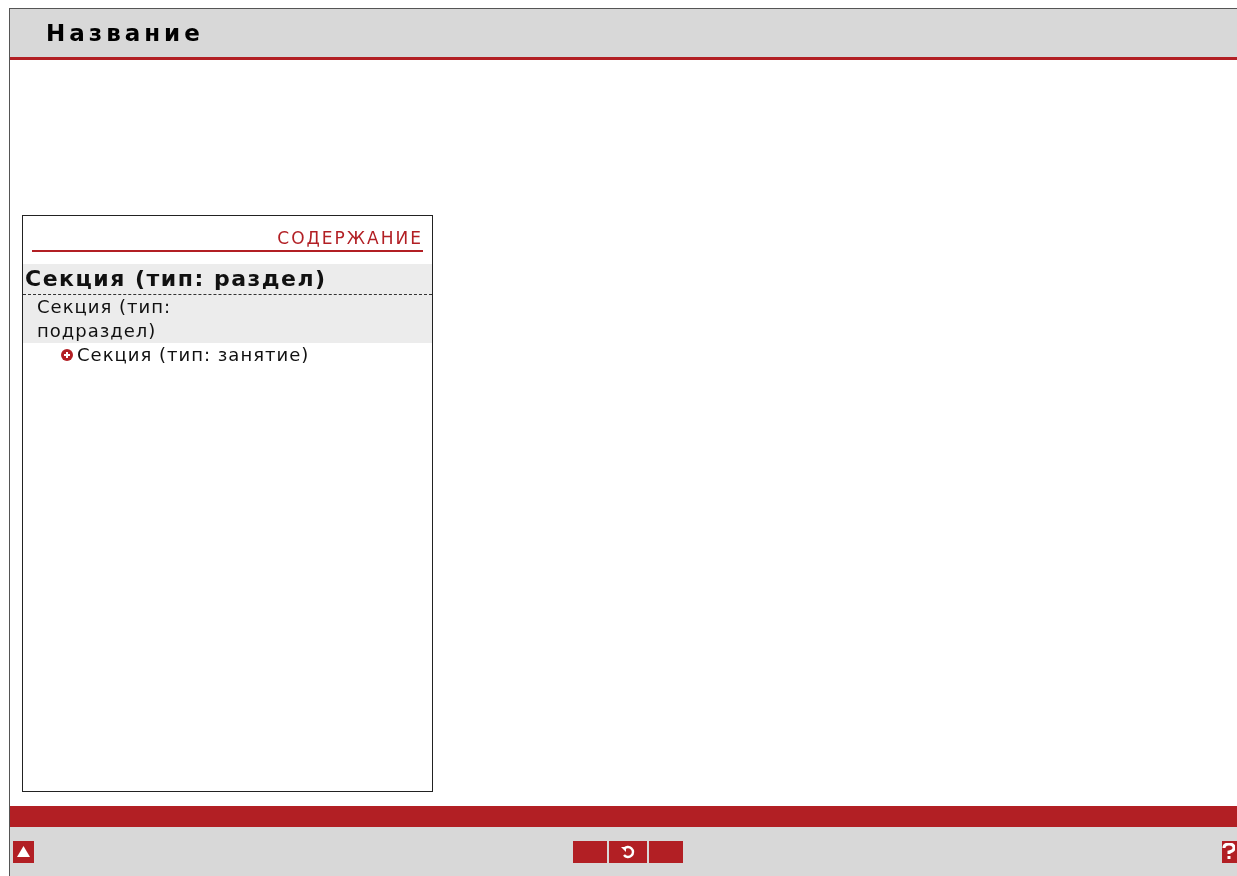 The image size is (1237, 876). What do you see at coordinates (227, 279) in the screenshot?
I see `toc-item: Секция (тип: раздел)` at bounding box center [227, 279].